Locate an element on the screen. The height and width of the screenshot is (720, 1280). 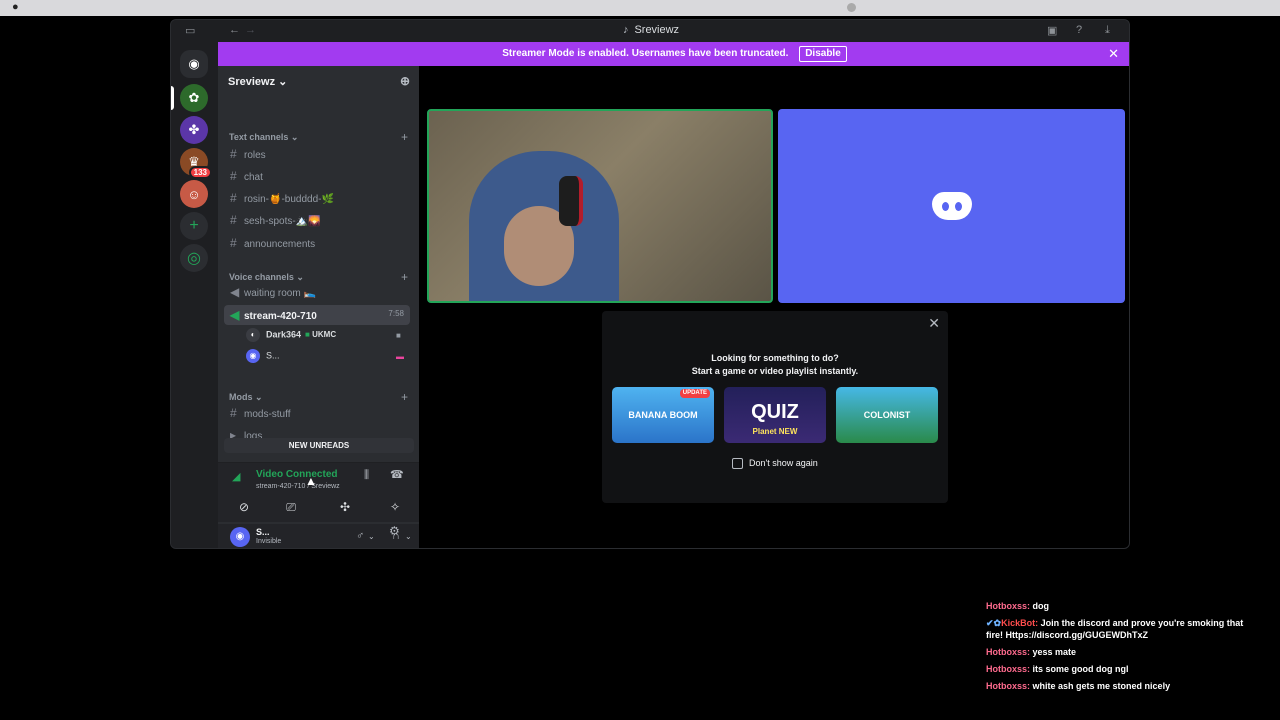
camera-off-icon: ⊘ is located at coordinates (244, 507).